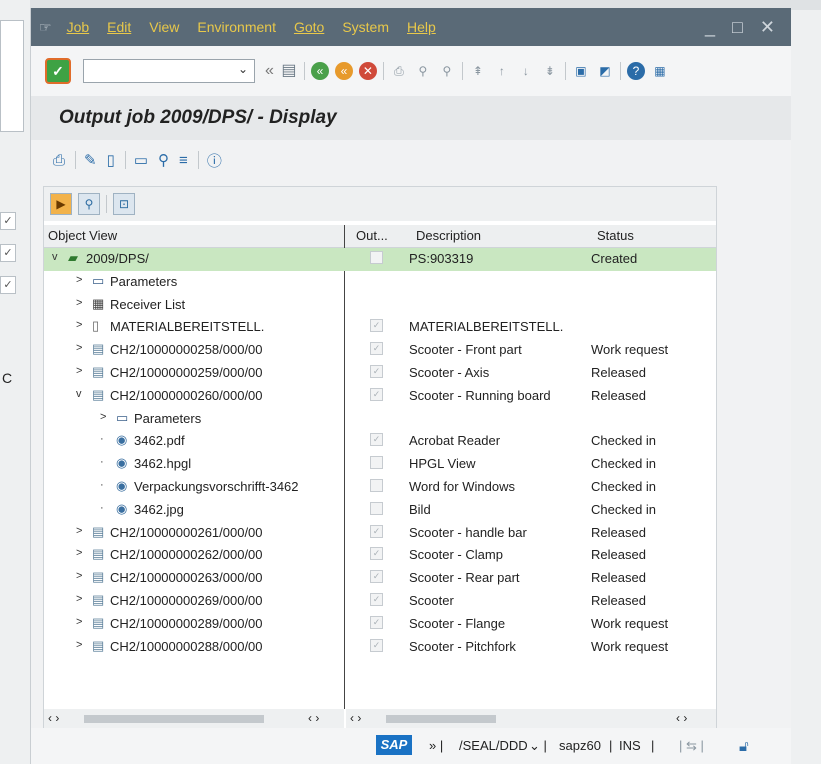 The width and height of the screenshot is (821, 764). What do you see at coordinates (289, 71) in the screenshot?
I see `save-icon: ▤` at bounding box center [289, 71].